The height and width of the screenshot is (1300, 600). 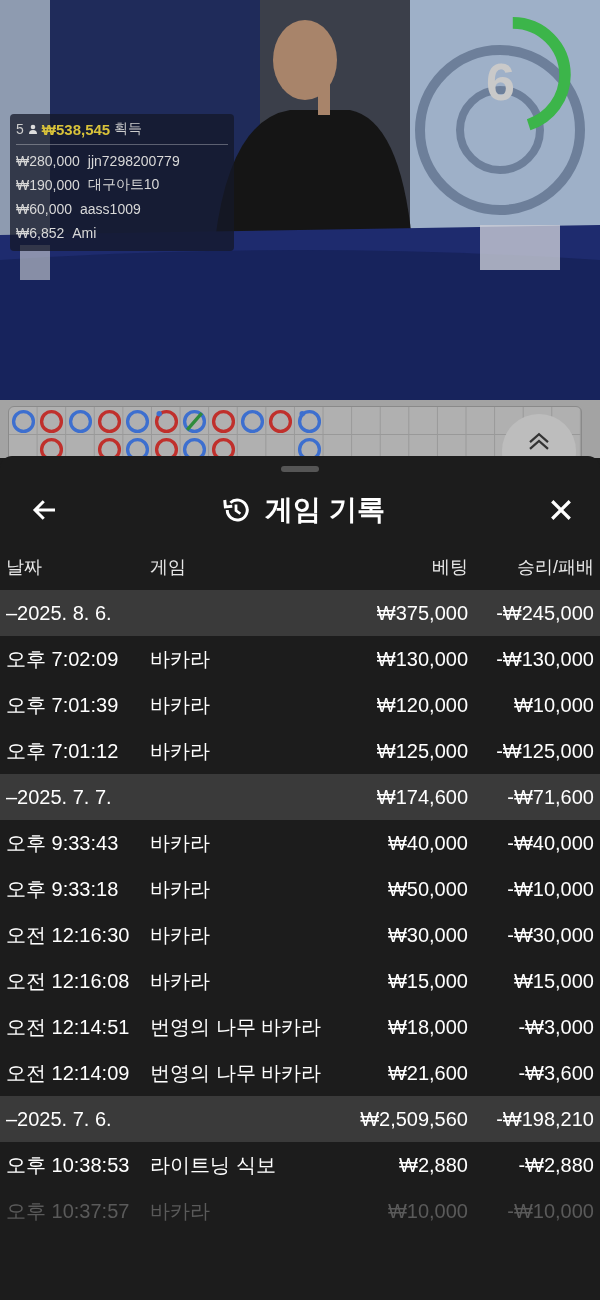 What do you see at coordinates (48, 161) in the screenshot?
I see `bet-amount: ₩280,000` at bounding box center [48, 161].